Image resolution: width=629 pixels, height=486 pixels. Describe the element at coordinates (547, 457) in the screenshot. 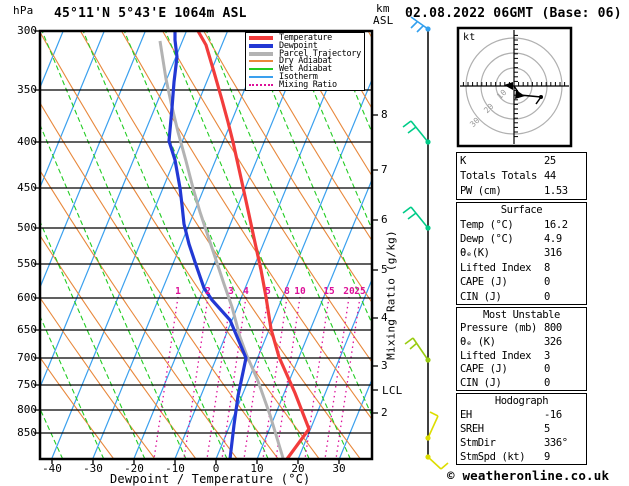

I see `row-value: 9` at that location.